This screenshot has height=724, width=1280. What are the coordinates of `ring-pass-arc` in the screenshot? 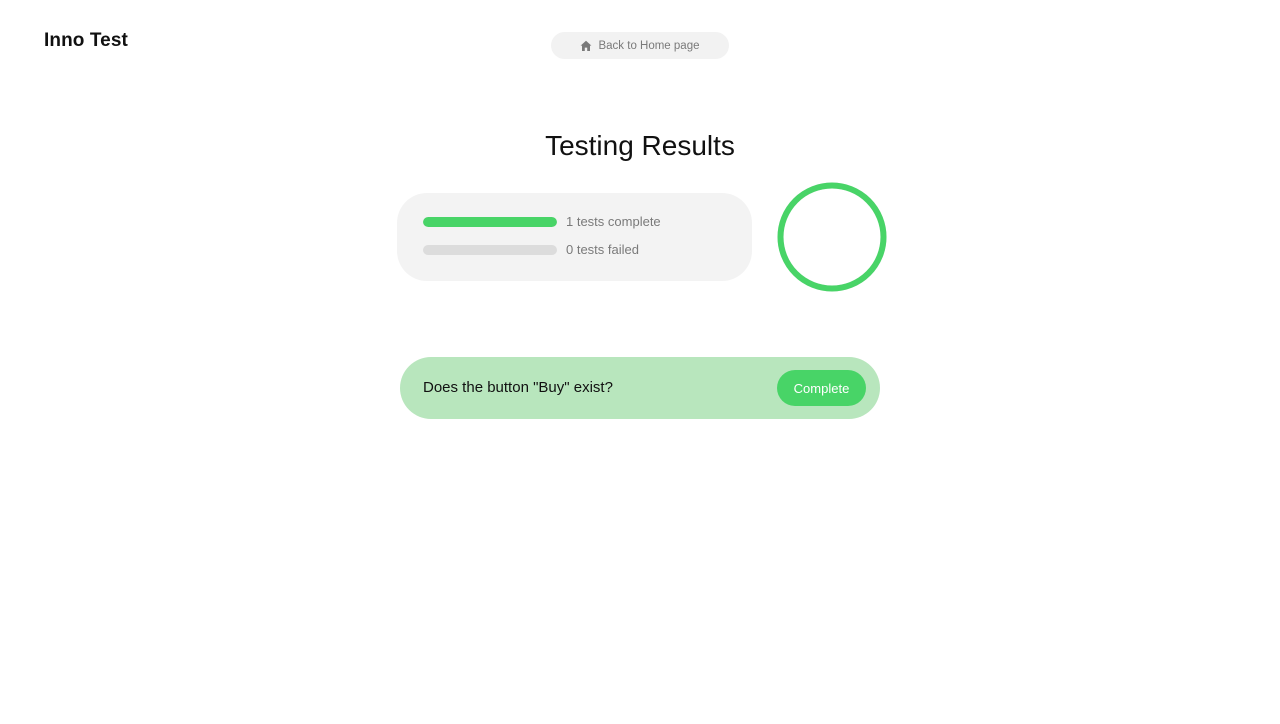 It's located at (832, 237).